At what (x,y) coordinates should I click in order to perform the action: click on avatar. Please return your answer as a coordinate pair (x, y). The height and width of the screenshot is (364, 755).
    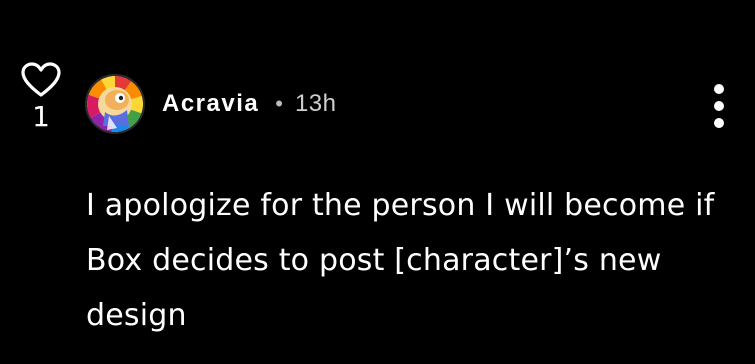
    Looking at the image, I should click on (115, 104).